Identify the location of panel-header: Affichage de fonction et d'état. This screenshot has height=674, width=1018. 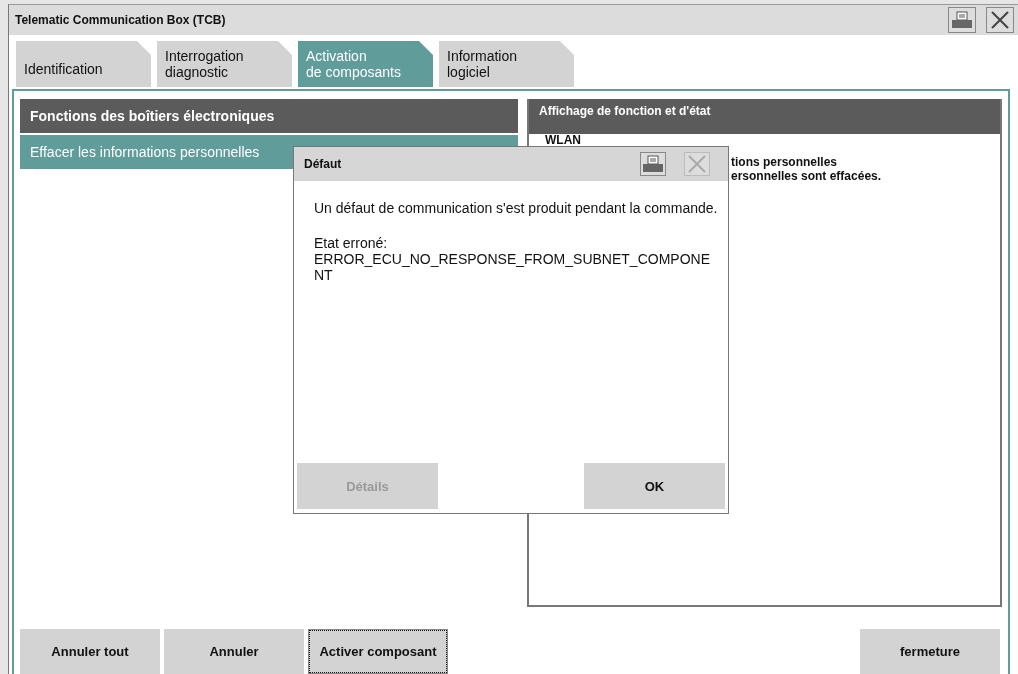
(764, 116).